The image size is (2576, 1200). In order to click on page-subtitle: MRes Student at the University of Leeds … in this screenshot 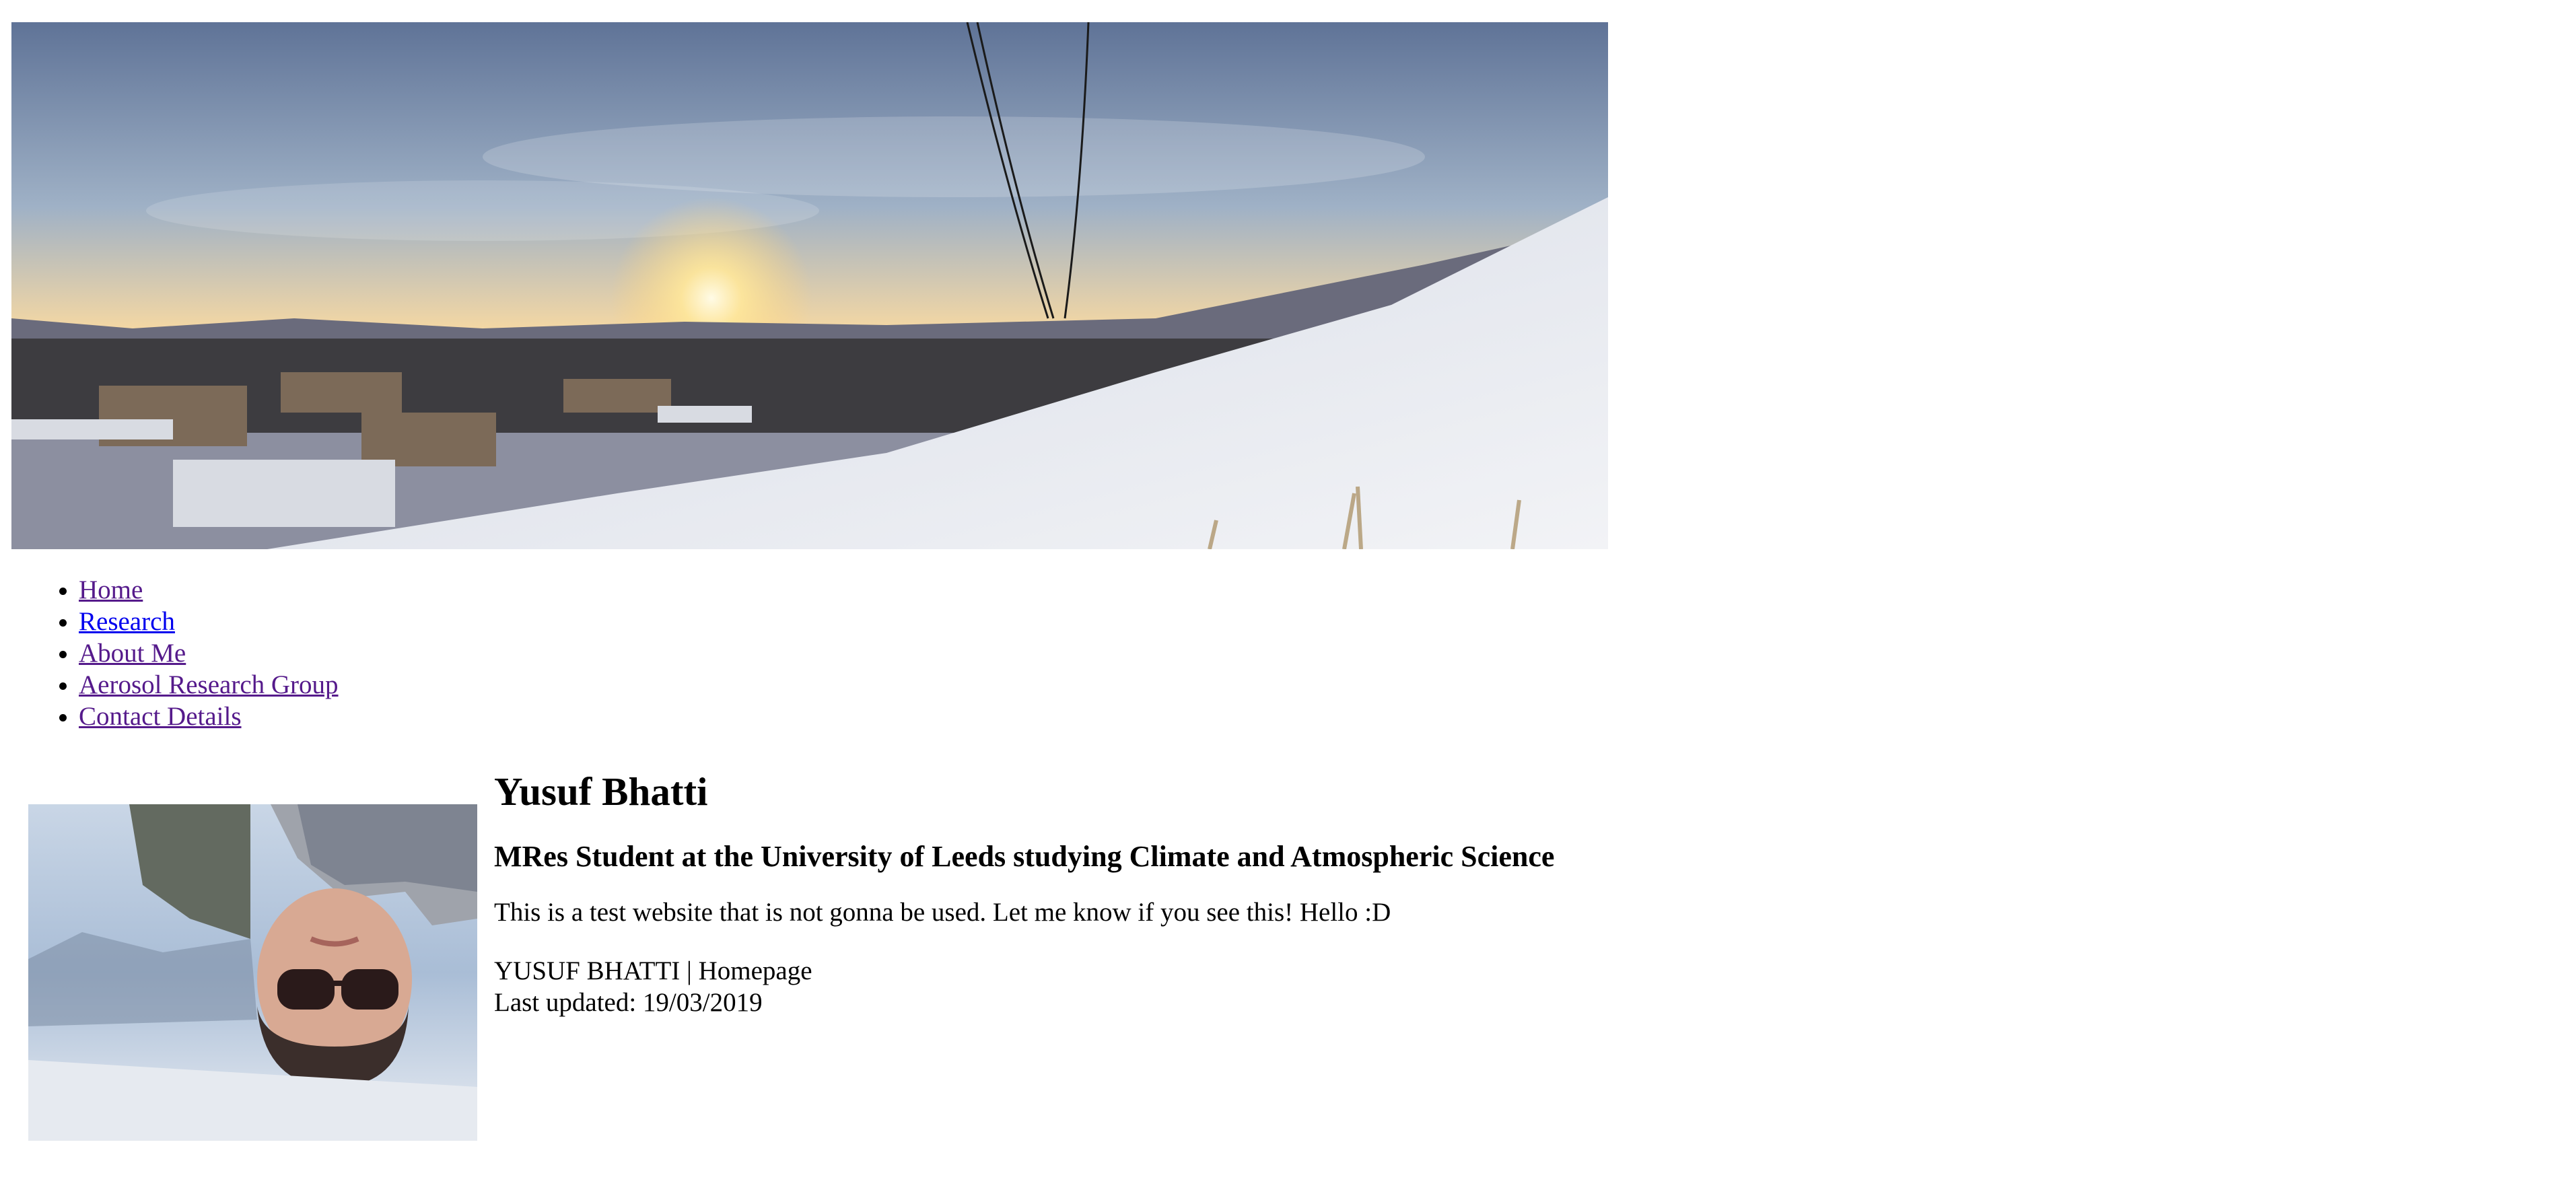, I will do `click(1024, 856)`.